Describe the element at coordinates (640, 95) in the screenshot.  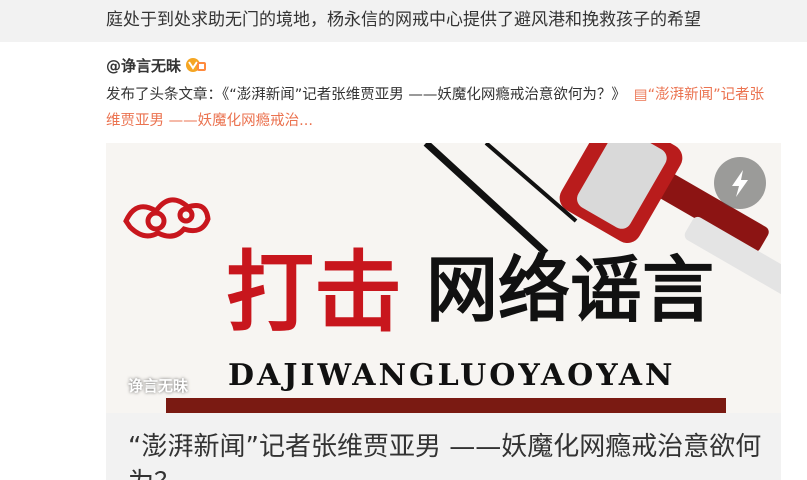
I see `article-icon: ▤` at that location.